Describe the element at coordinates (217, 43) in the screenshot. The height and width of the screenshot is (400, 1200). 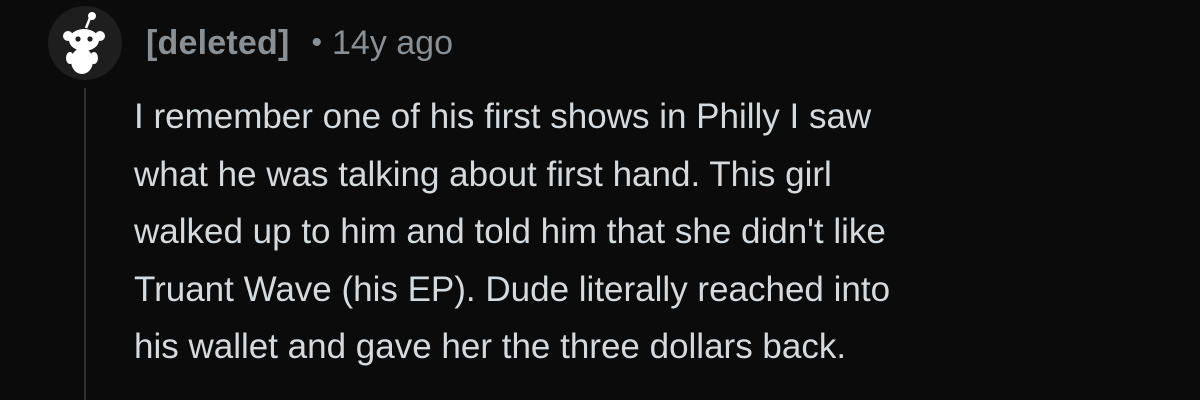
I see `author-name: [deleted]` at that location.